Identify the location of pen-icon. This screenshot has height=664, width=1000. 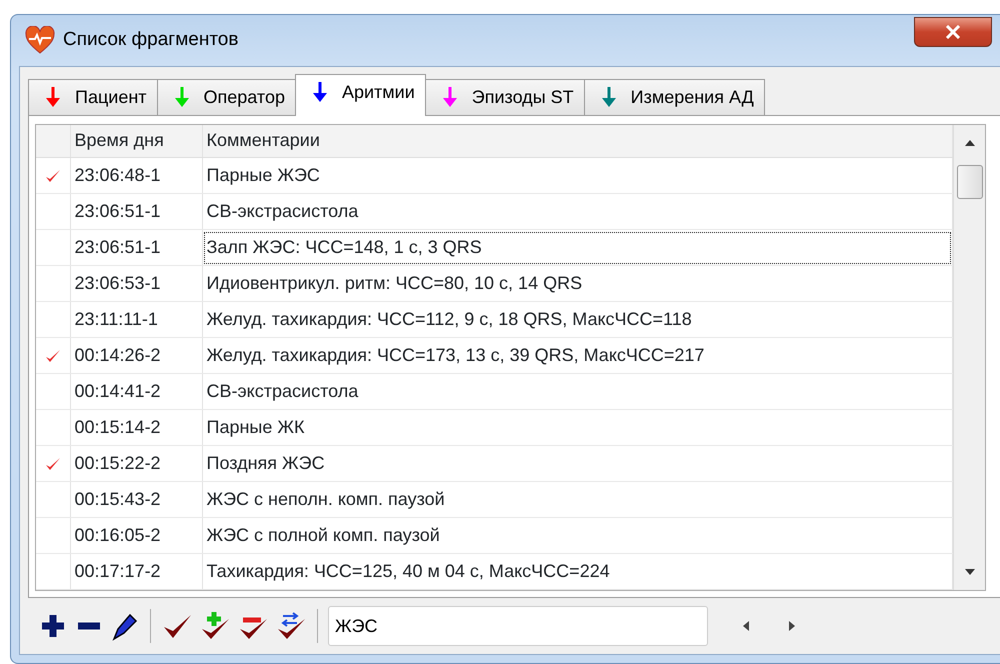
(125, 626).